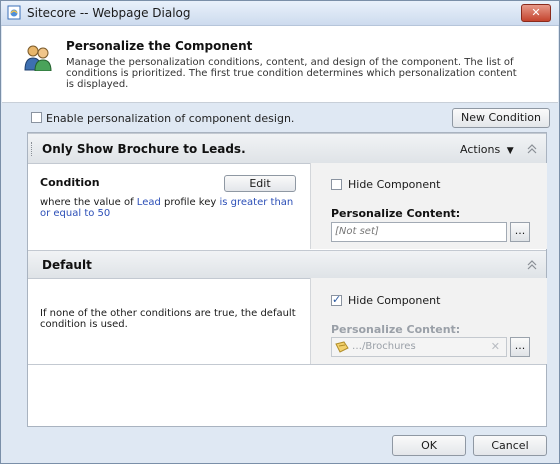 The width and height of the screenshot is (560, 464). What do you see at coordinates (14, 12) in the screenshot?
I see `webpage-icon` at bounding box center [14, 12].